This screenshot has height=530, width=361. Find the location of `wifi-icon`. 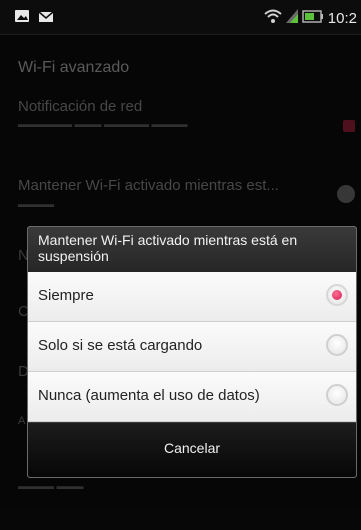

wifi-icon is located at coordinates (273, 18).